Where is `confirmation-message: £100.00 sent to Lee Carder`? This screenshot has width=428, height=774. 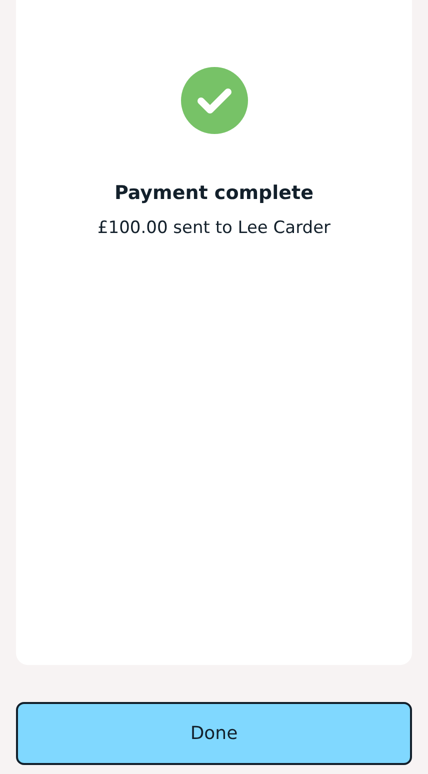
confirmation-message: £100.00 sent to Lee Carder is located at coordinates (214, 228).